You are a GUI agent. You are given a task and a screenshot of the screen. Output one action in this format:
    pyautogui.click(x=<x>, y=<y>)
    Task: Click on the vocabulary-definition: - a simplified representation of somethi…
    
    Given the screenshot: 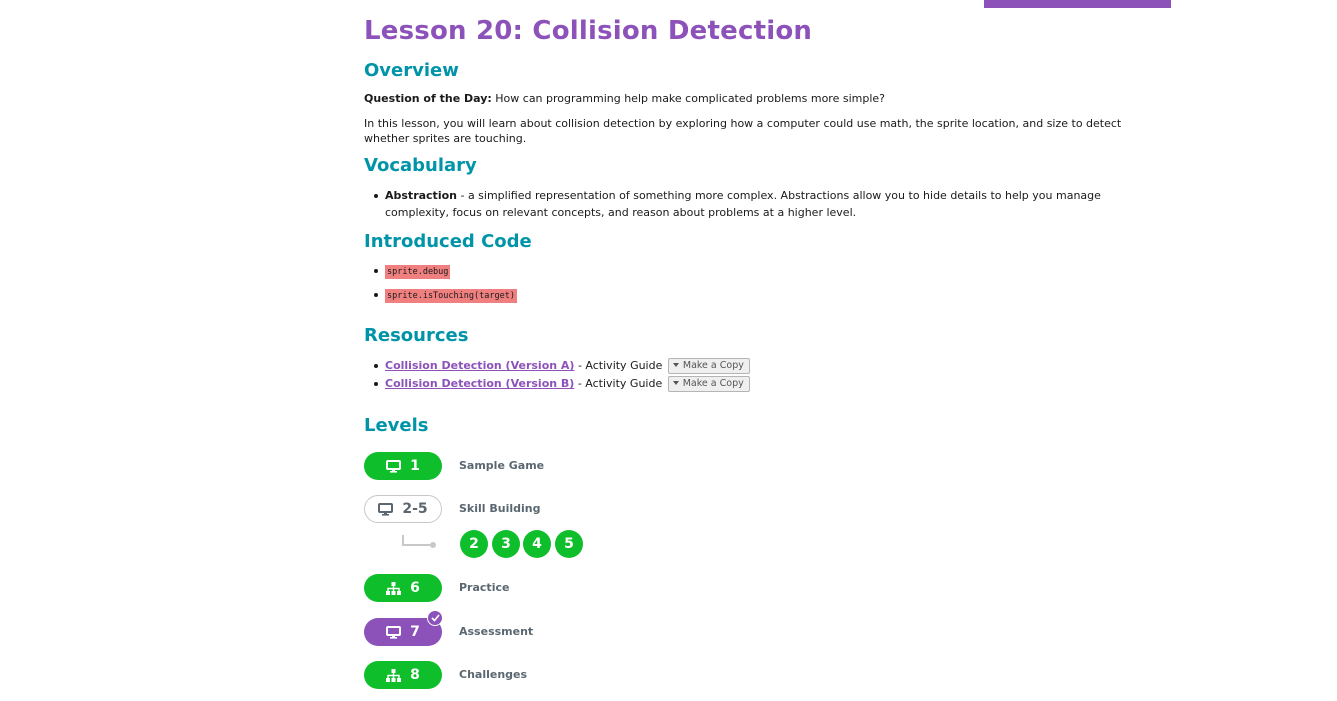 What is the action you would take?
    pyautogui.click(x=743, y=204)
    